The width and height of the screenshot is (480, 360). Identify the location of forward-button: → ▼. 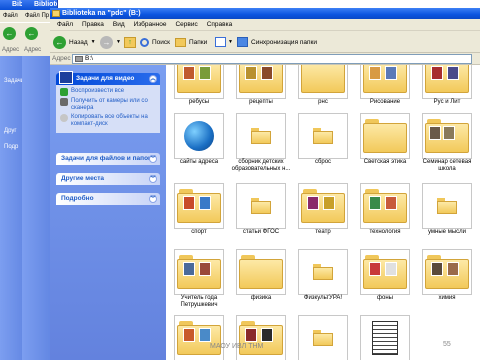
(110, 42).